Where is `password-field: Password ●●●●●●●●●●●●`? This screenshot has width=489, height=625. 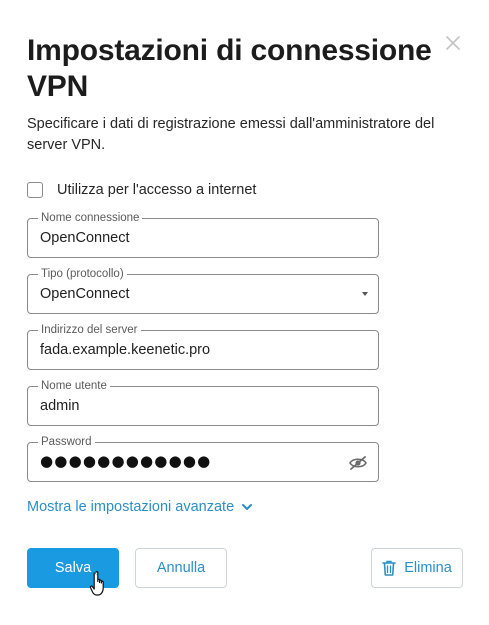
password-field: Password ●●●●●●●●●●●● is located at coordinates (203, 458).